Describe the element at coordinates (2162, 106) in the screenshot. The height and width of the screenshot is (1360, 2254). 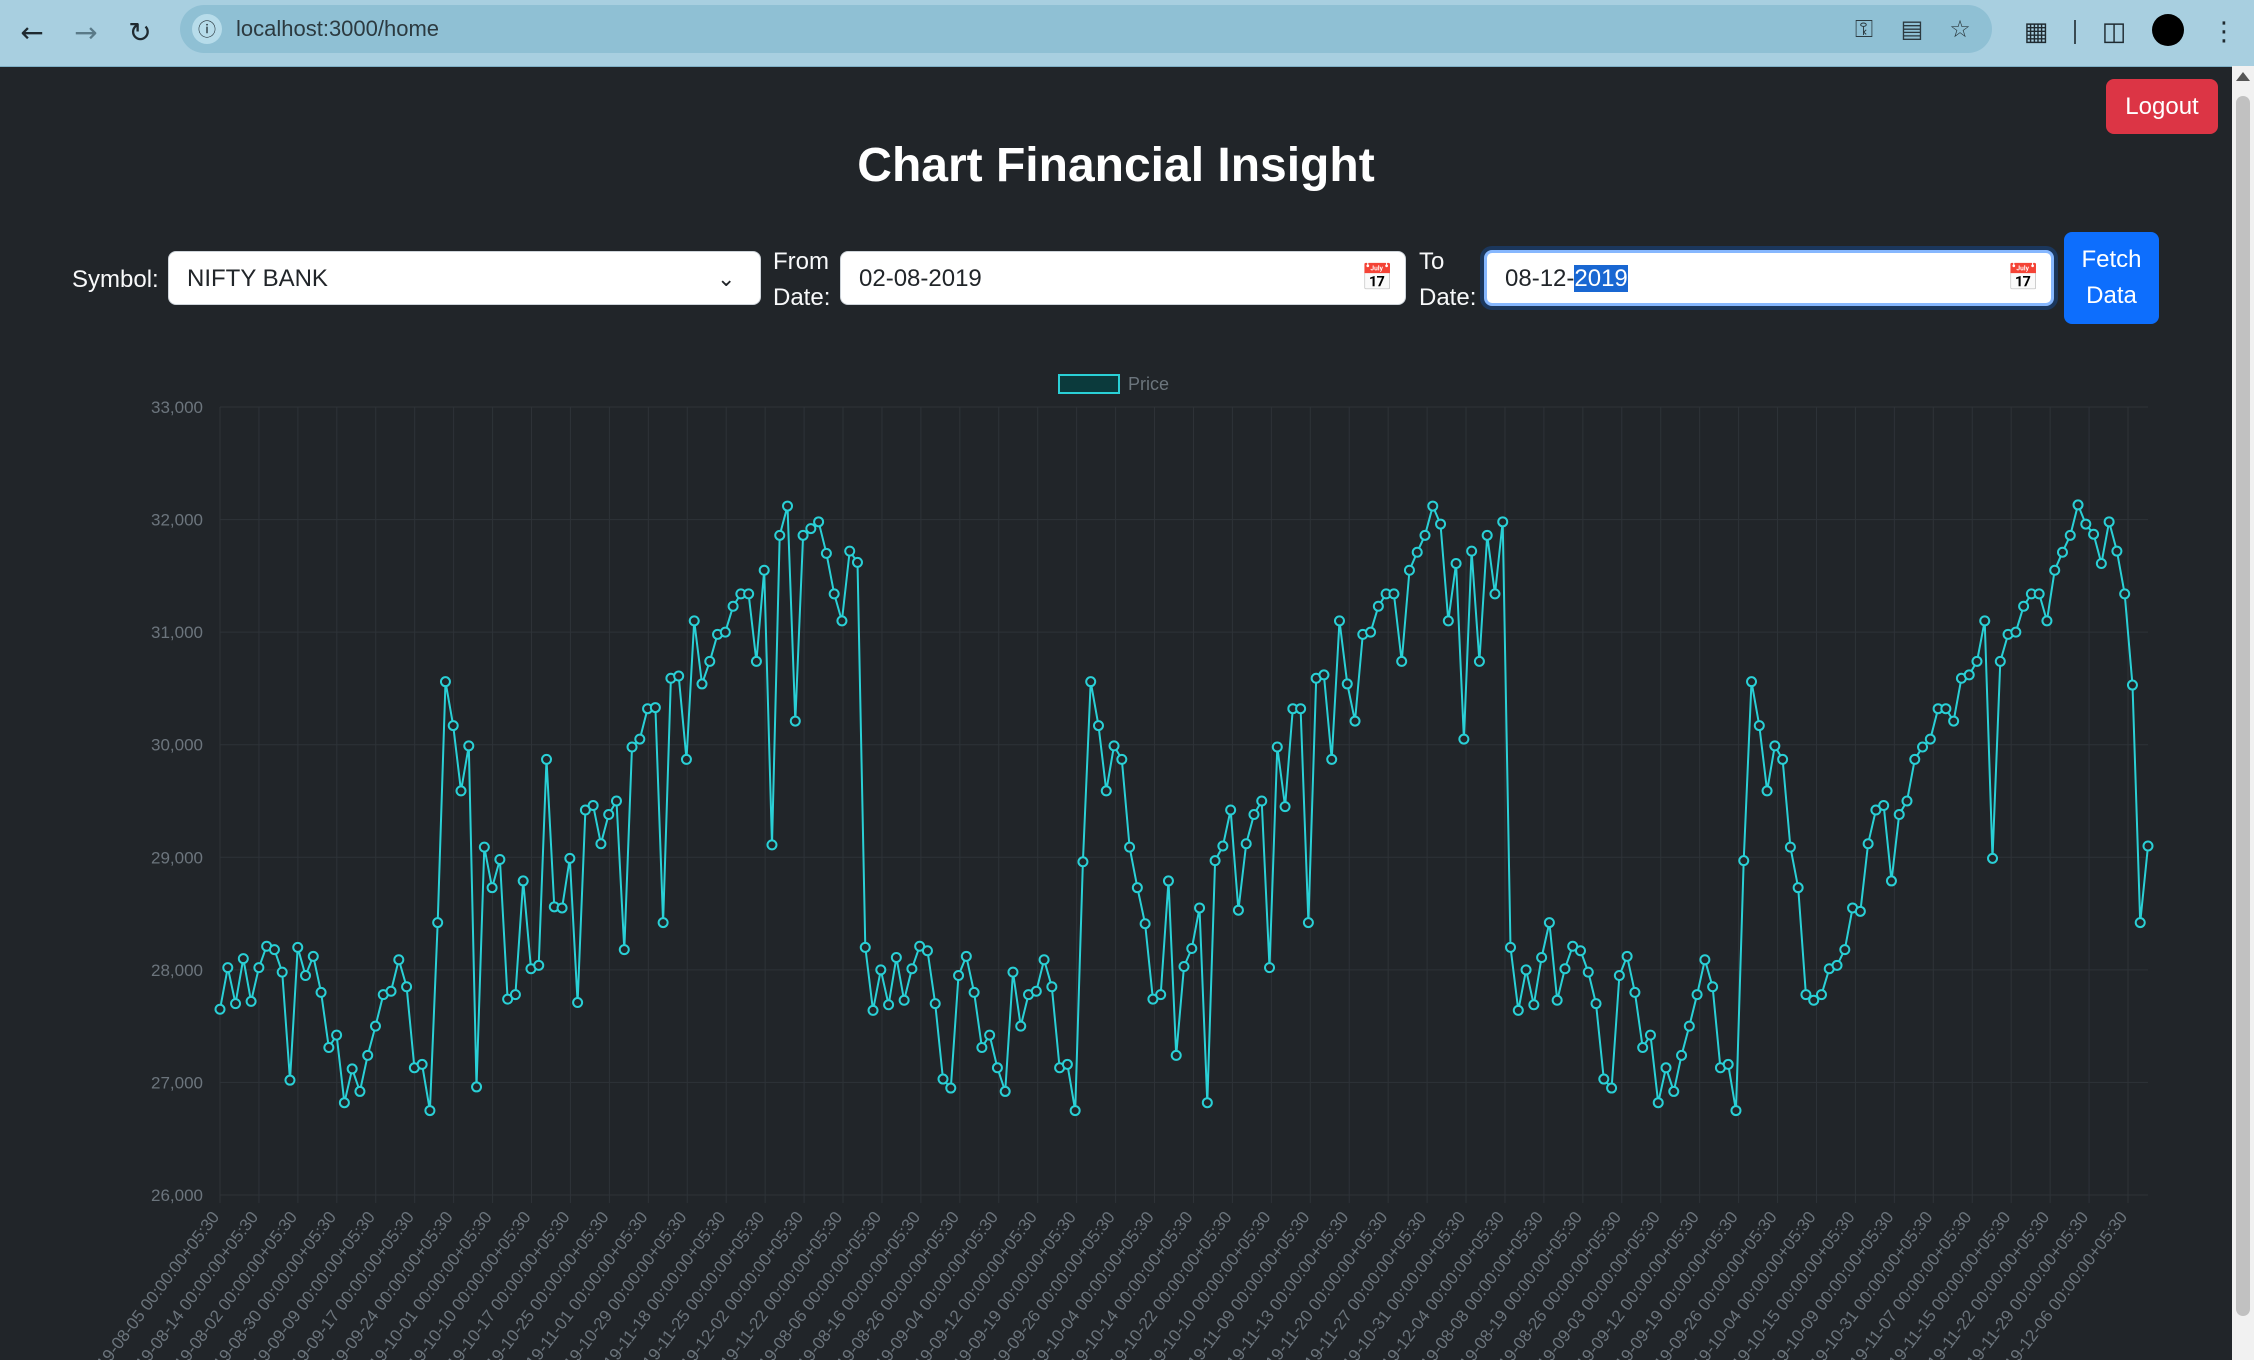
I see `logout-button: Logout` at that location.